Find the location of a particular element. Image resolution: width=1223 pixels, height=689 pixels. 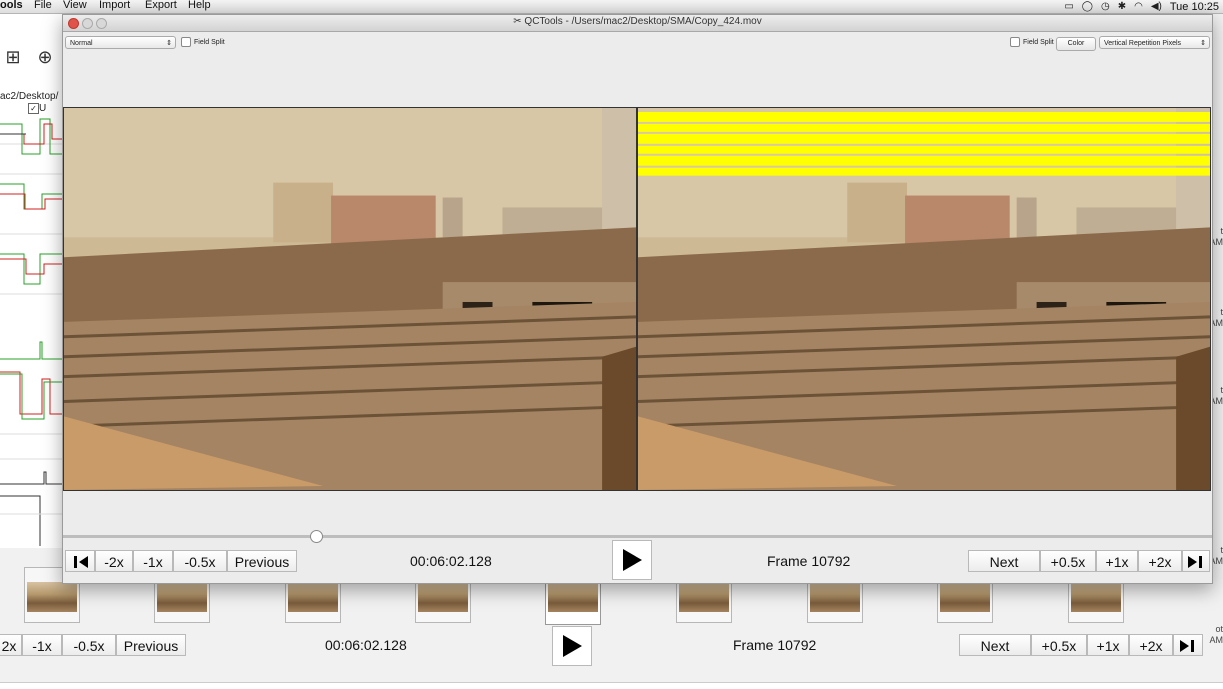

step-back-icon is located at coordinates (80, 562).